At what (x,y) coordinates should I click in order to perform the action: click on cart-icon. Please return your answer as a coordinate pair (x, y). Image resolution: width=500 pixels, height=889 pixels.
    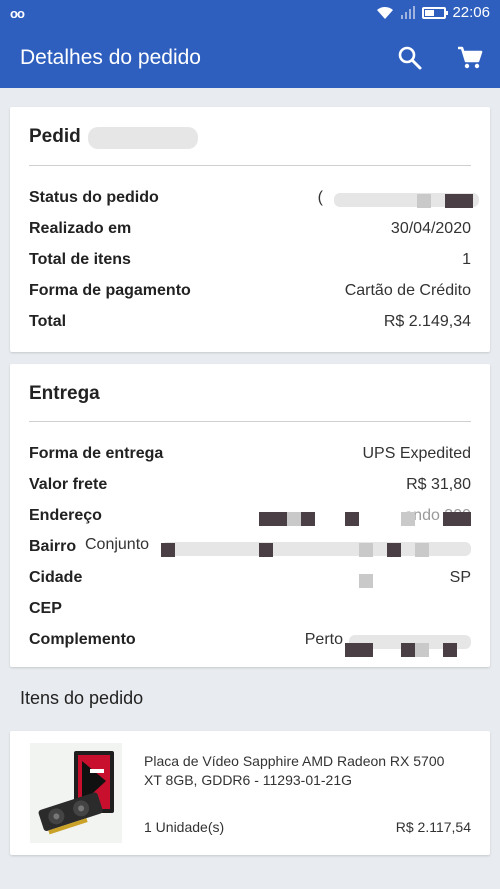
    Looking at the image, I should click on (470, 58).